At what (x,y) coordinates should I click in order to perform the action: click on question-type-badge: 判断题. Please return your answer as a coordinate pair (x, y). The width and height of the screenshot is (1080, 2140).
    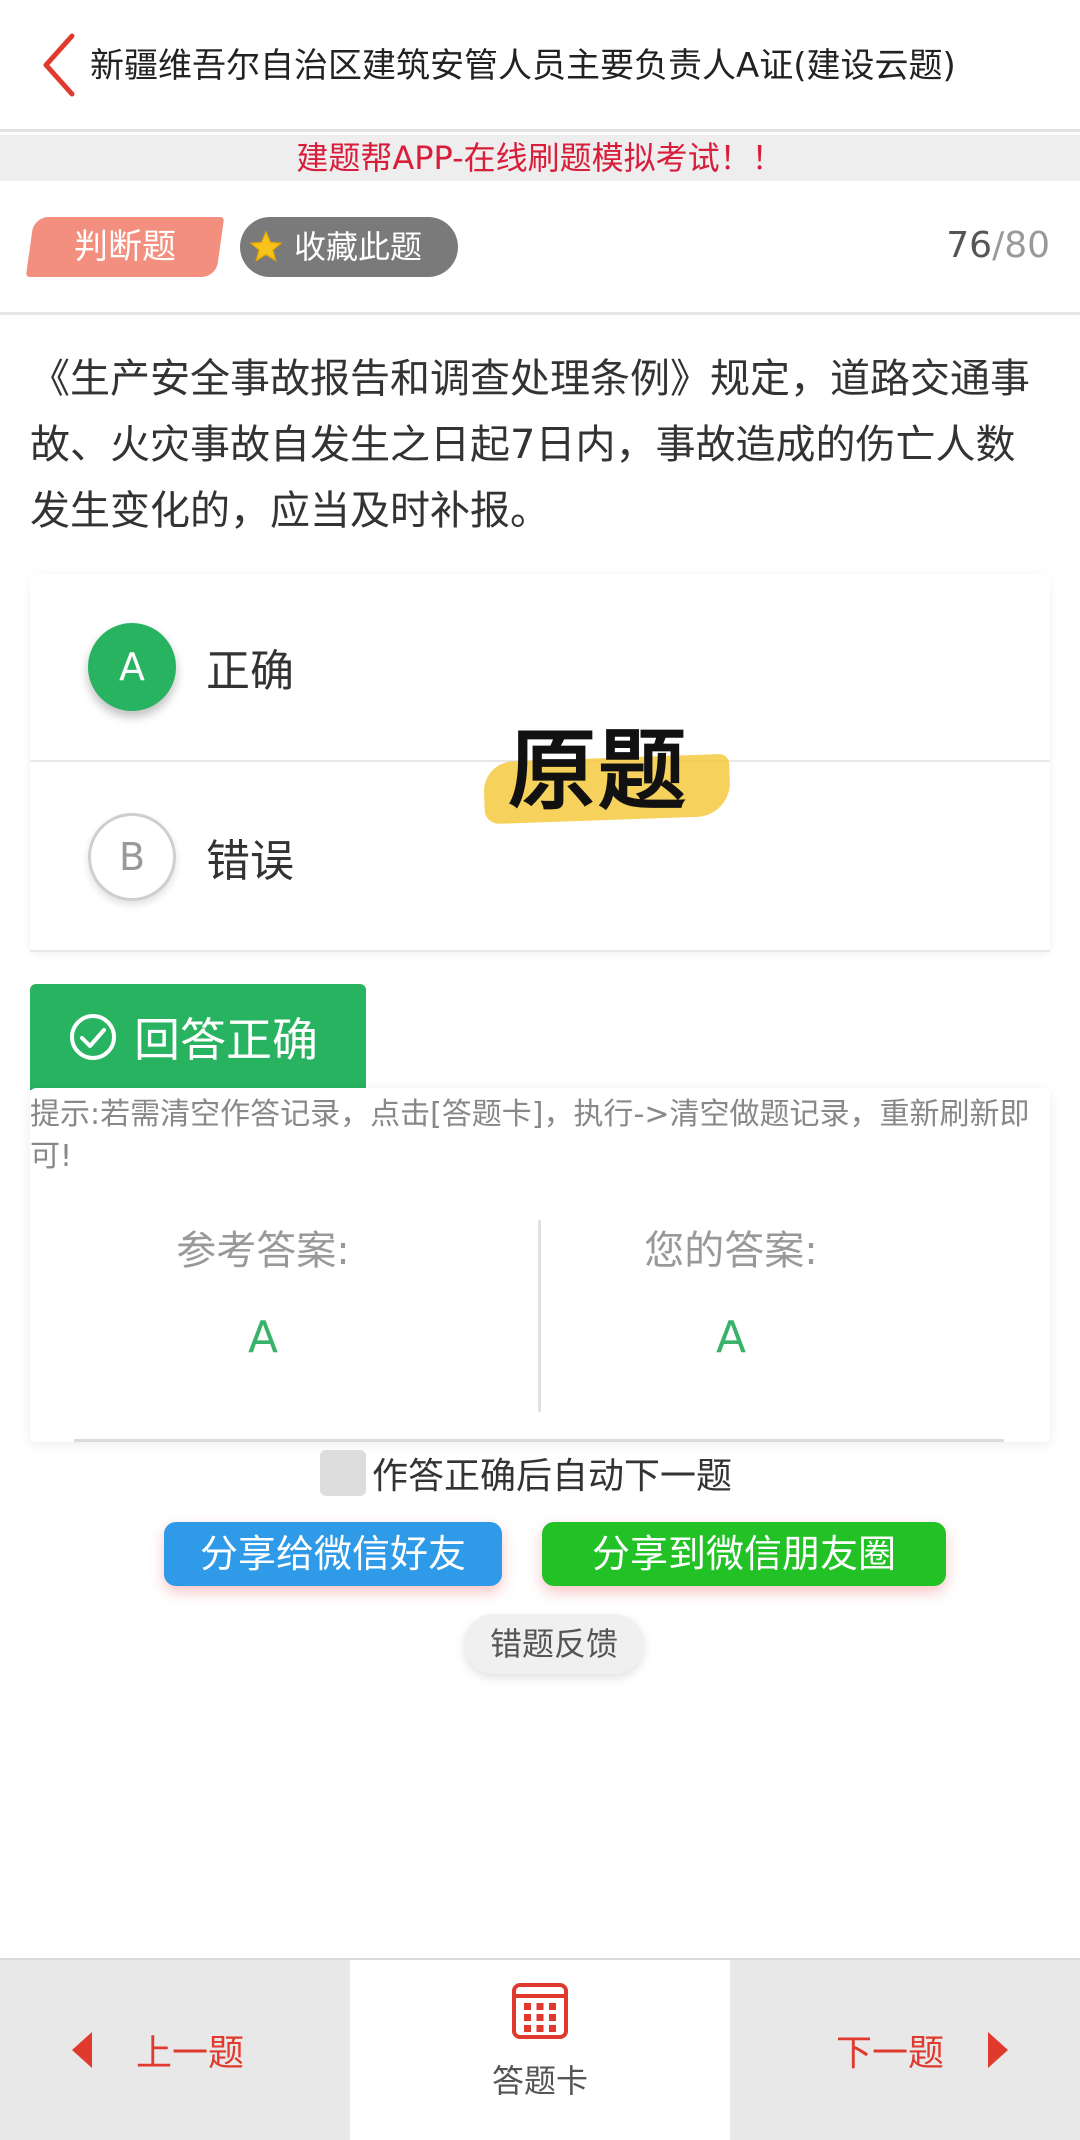
    Looking at the image, I should click on (125, 247).